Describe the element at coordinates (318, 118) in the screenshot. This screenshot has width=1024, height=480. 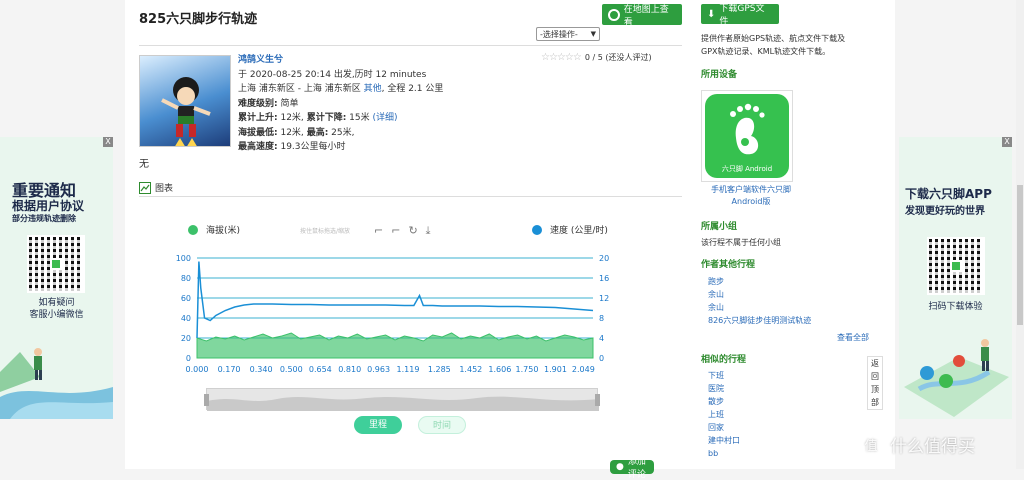
I see `rise-fall-row: 累计上升: 12米, 累计下降: 15米 (详细)` at that location.